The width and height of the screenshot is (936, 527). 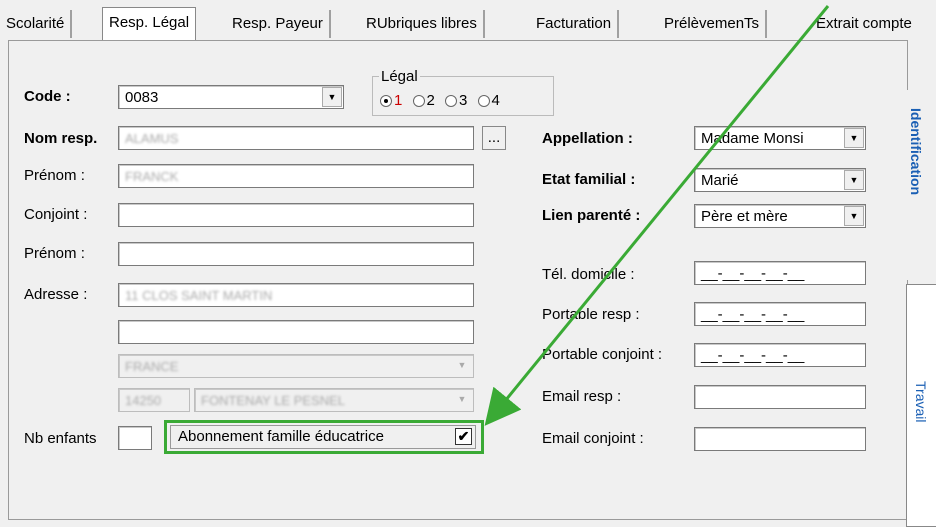 I want to click on etat-familial-label: Etat familial :, so click(x=589, y=179).